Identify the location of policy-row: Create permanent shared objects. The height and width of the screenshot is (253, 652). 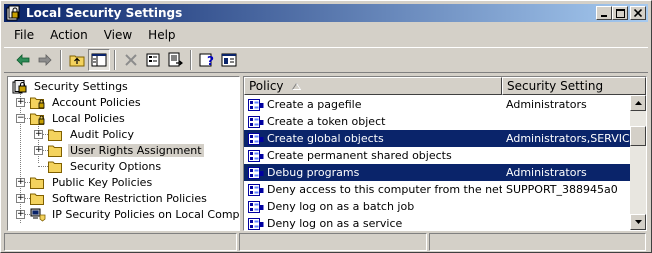
(437, 155).